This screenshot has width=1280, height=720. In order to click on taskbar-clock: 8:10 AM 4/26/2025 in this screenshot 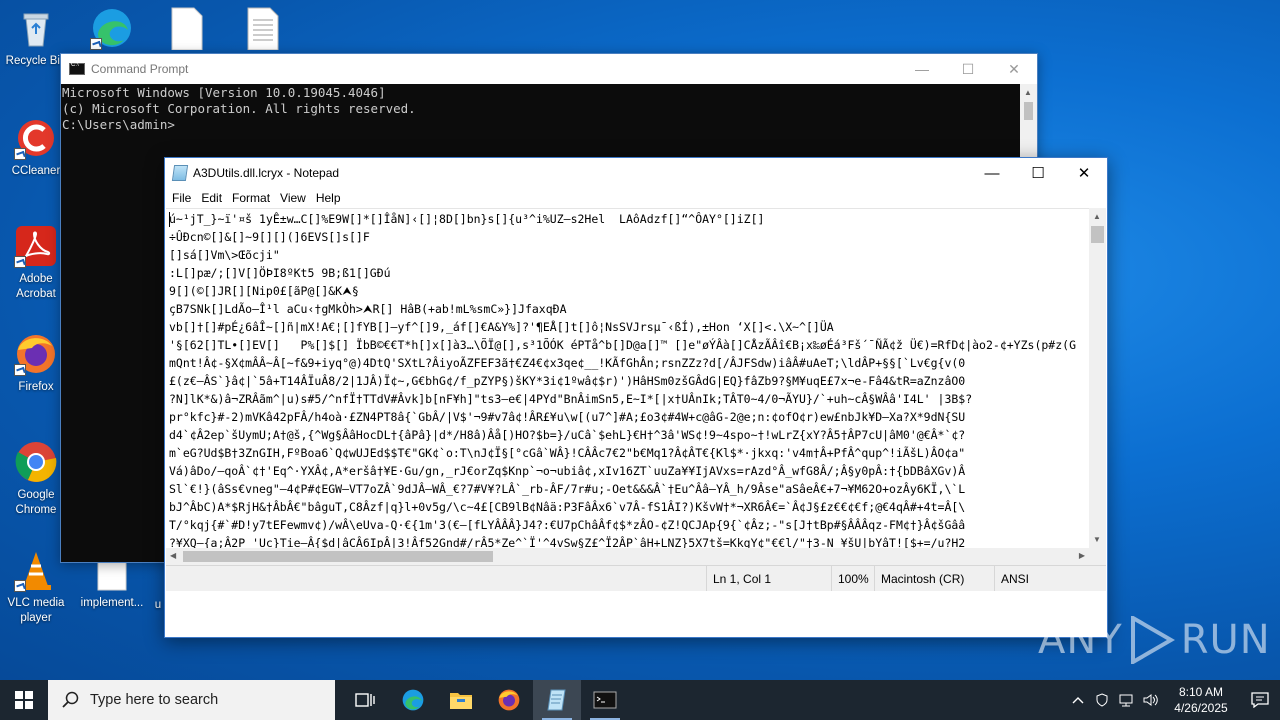, I will do `click(1201, 700)`.